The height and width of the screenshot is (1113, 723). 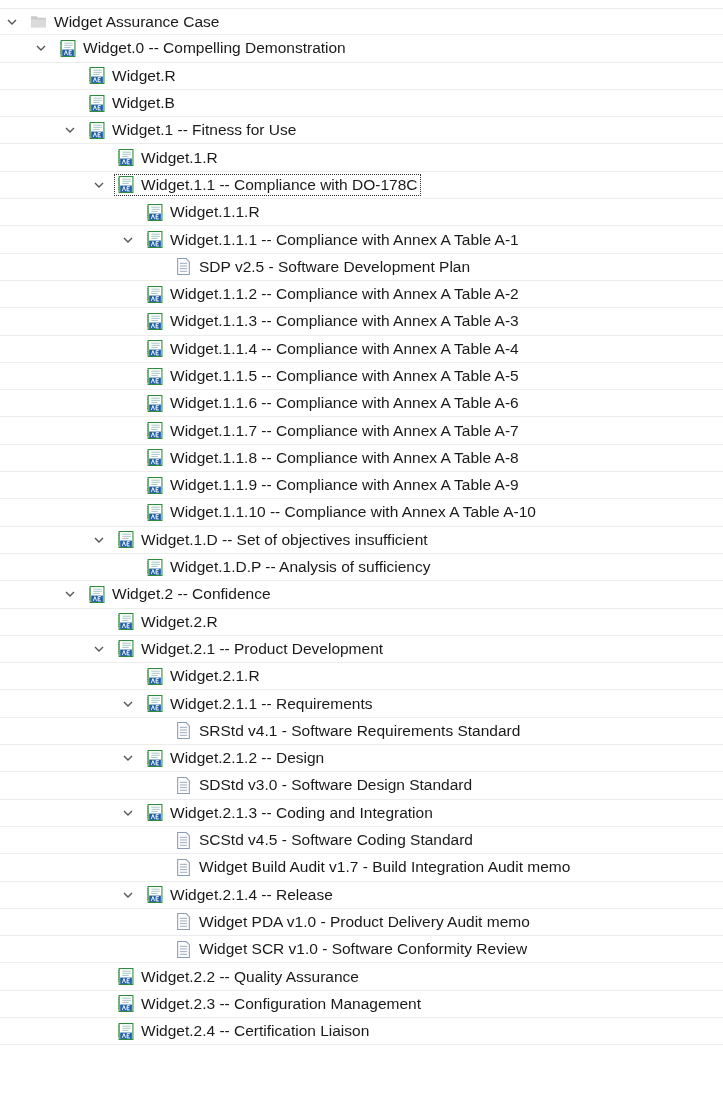 I want to click on tree-item: Widget.1.1 -- Compliance with DO-178C, so click(x=267, y=184).